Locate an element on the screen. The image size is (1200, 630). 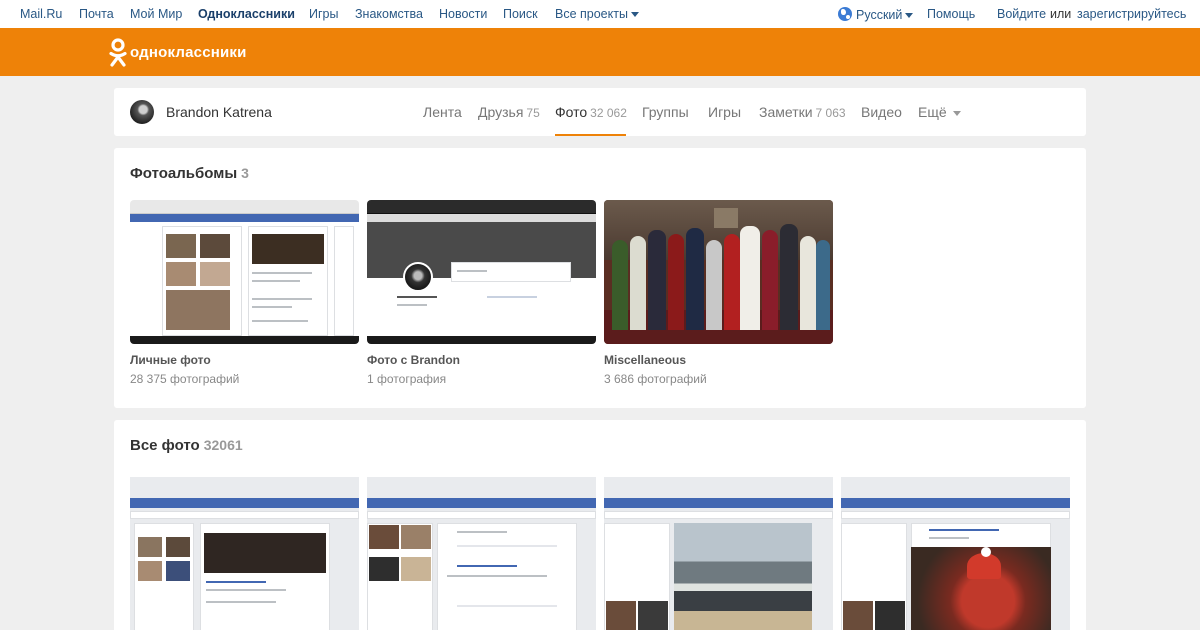
album-count: 1 фотография is located at coordinates (407, 379).